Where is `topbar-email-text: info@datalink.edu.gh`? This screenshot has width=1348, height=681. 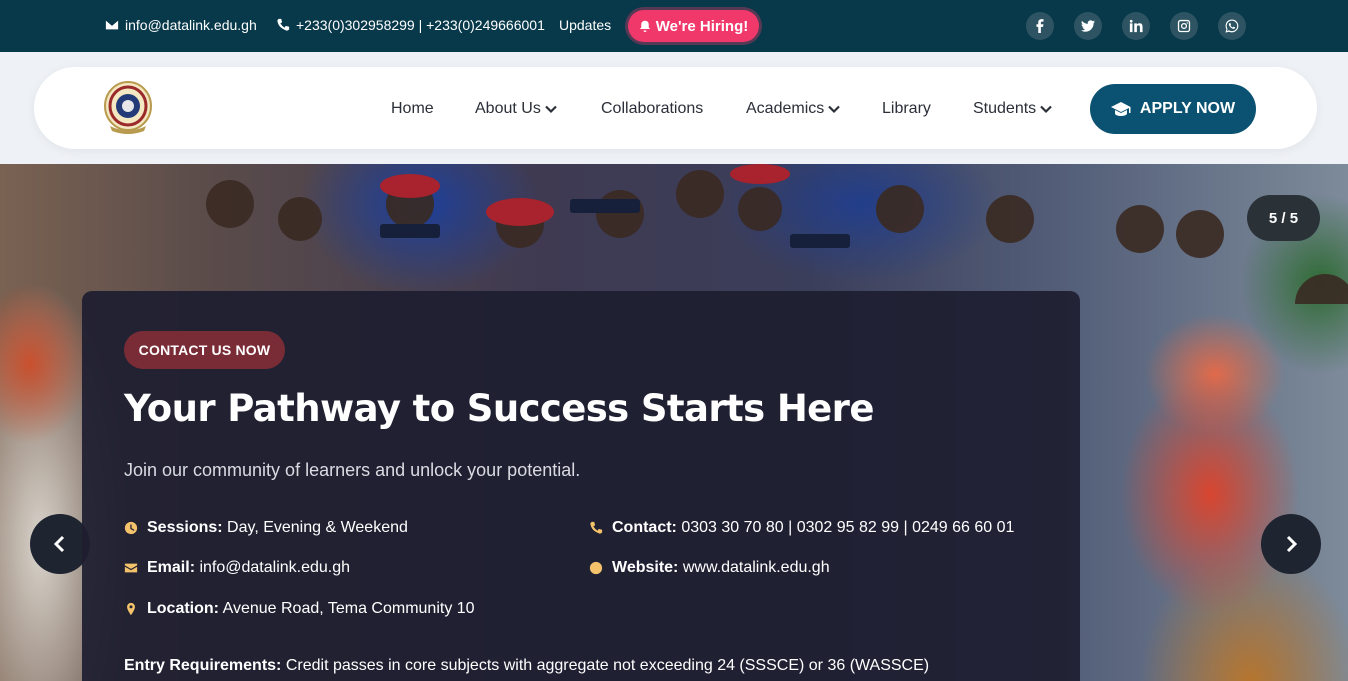 topbar-email-text: info@datalink.edu.gh is located at coordinates (191, 25).